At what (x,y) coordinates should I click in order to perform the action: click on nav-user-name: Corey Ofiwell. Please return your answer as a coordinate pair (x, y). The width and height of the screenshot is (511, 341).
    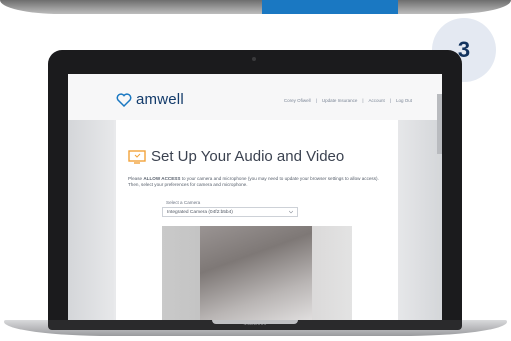
    Looking at the image, I should click on (297, 100).